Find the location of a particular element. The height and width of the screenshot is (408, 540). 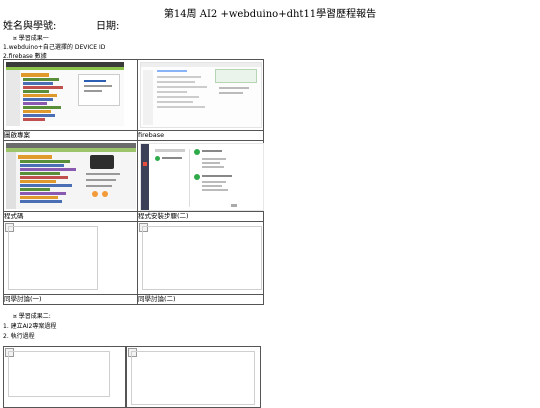

caption-discussion-1: 同學討論(一) is located at coordinates (70, 299).